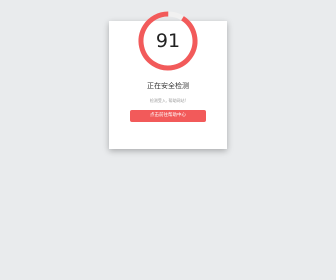  What do you see at coordinates (168, 100) in the screenshot?
I see `check-subtitle: 检测受入, 帮助网站!` at bounding box center [168, 100].